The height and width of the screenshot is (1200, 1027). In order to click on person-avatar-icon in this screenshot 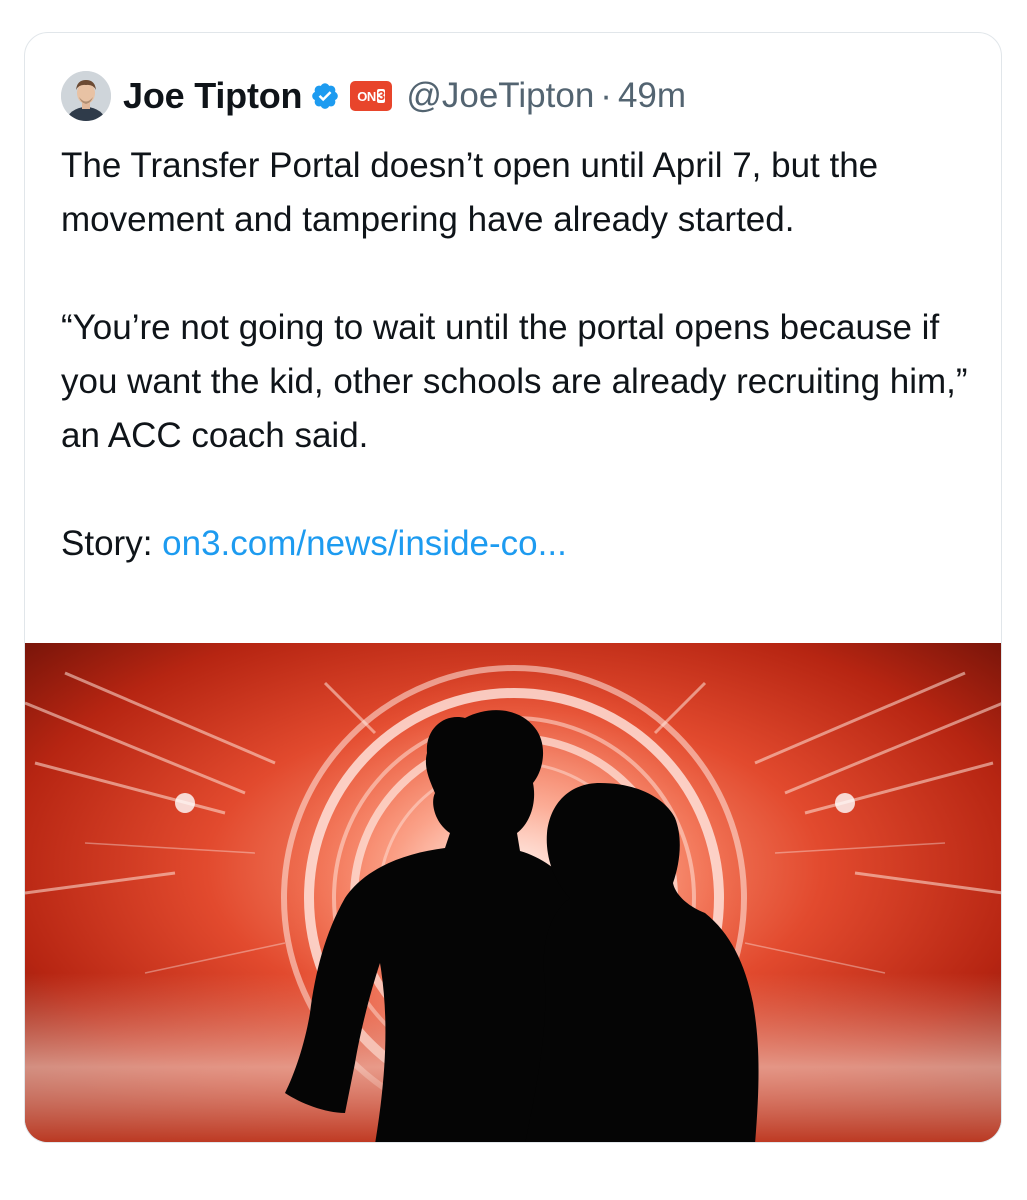, I will do `click(86, 96)`.